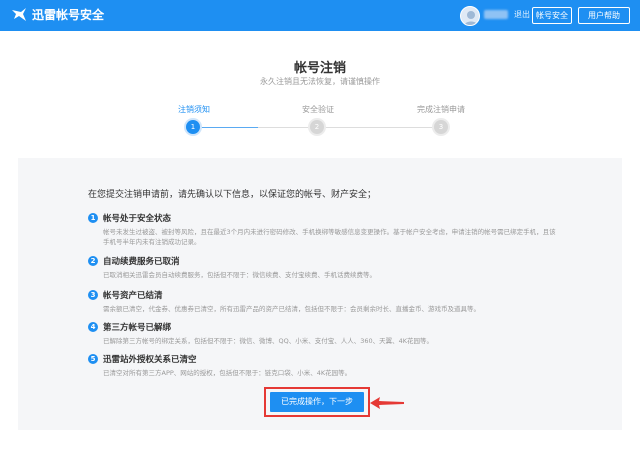 Image resolution: width=640 pixels, height=456 pixels. What do you see at coordinates (604, 15) in the screenshot?
I see `user-help-button: 用户帮助` at bounding box center [604, 15].